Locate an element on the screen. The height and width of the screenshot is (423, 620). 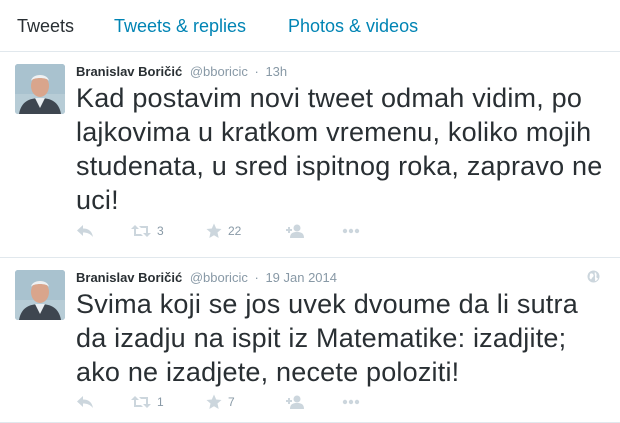
retweet-button: 3 is located at coordinates (147, 231).